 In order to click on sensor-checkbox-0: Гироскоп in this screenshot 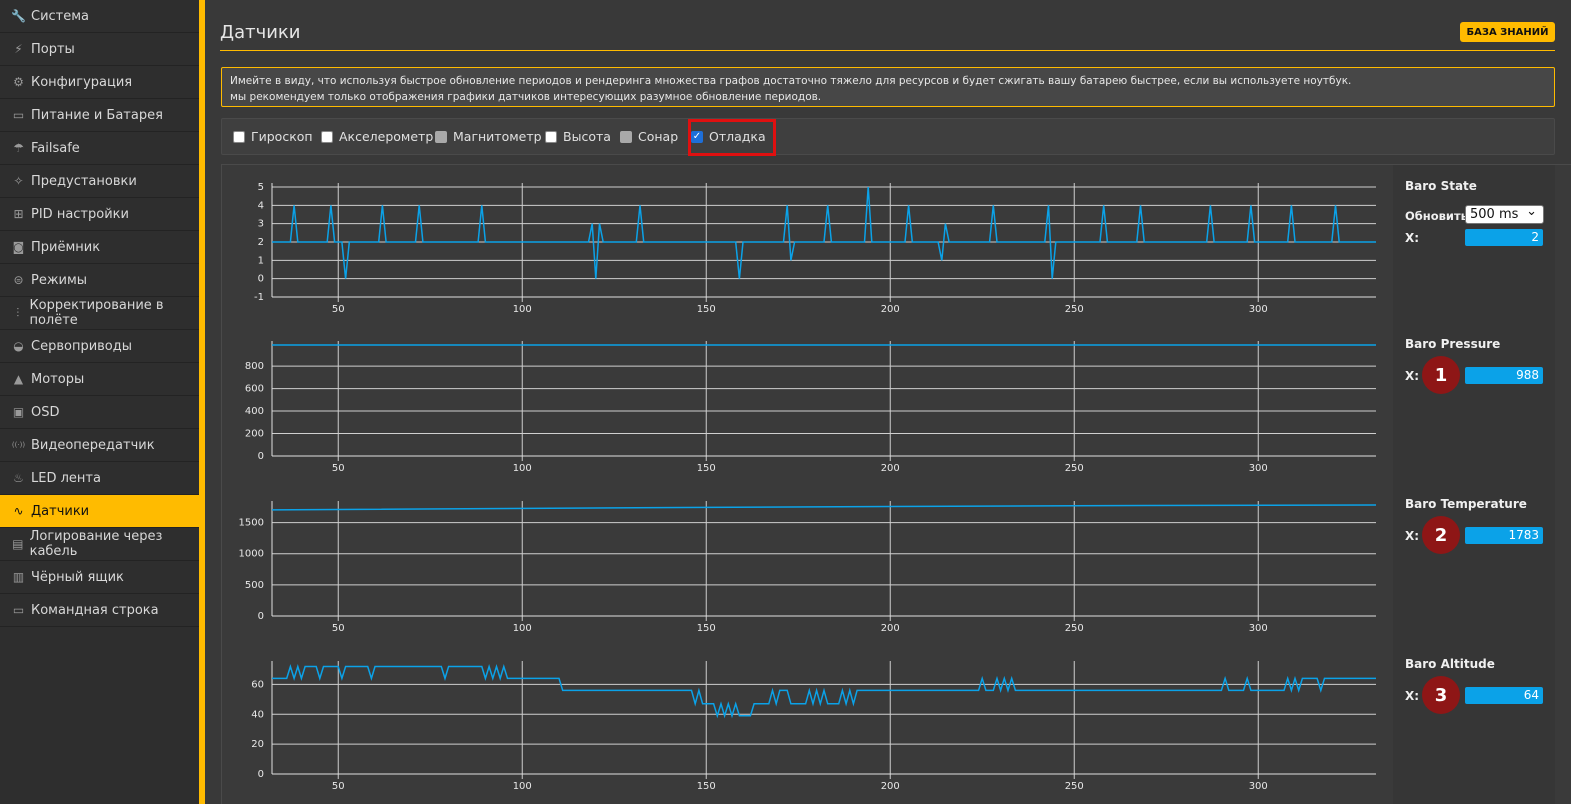, I will do `click(273, 136)`.